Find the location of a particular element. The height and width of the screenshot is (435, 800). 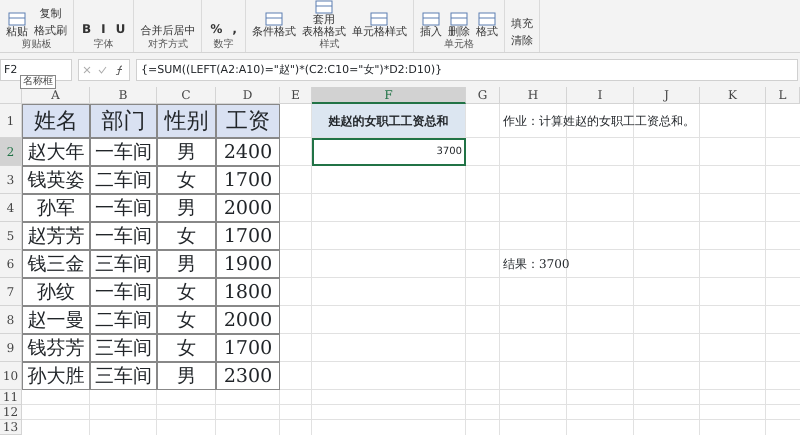

group-label: 样式 is located at coordinates (329, 45).